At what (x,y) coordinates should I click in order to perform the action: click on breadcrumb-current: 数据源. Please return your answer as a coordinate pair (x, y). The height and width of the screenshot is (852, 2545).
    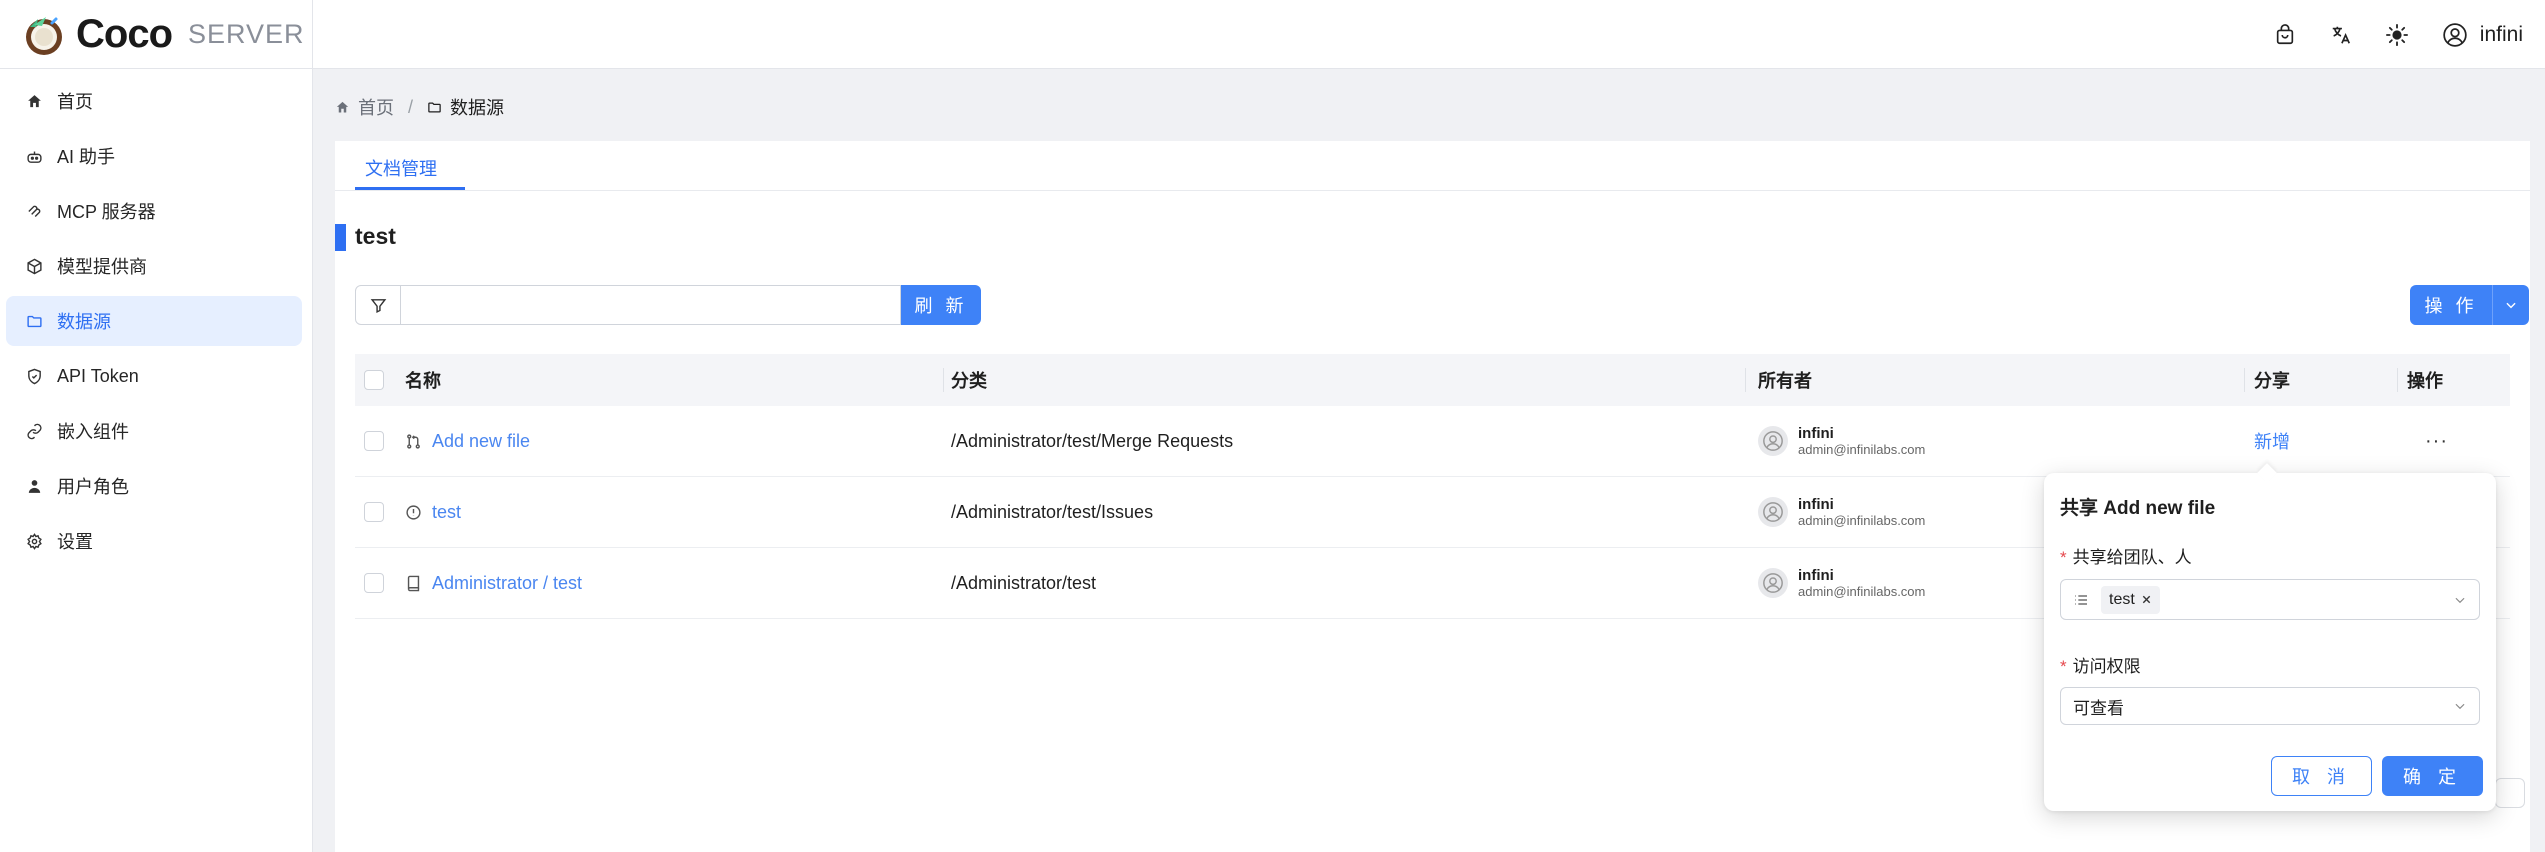
    Looking at the image, I should click on (477, 108).